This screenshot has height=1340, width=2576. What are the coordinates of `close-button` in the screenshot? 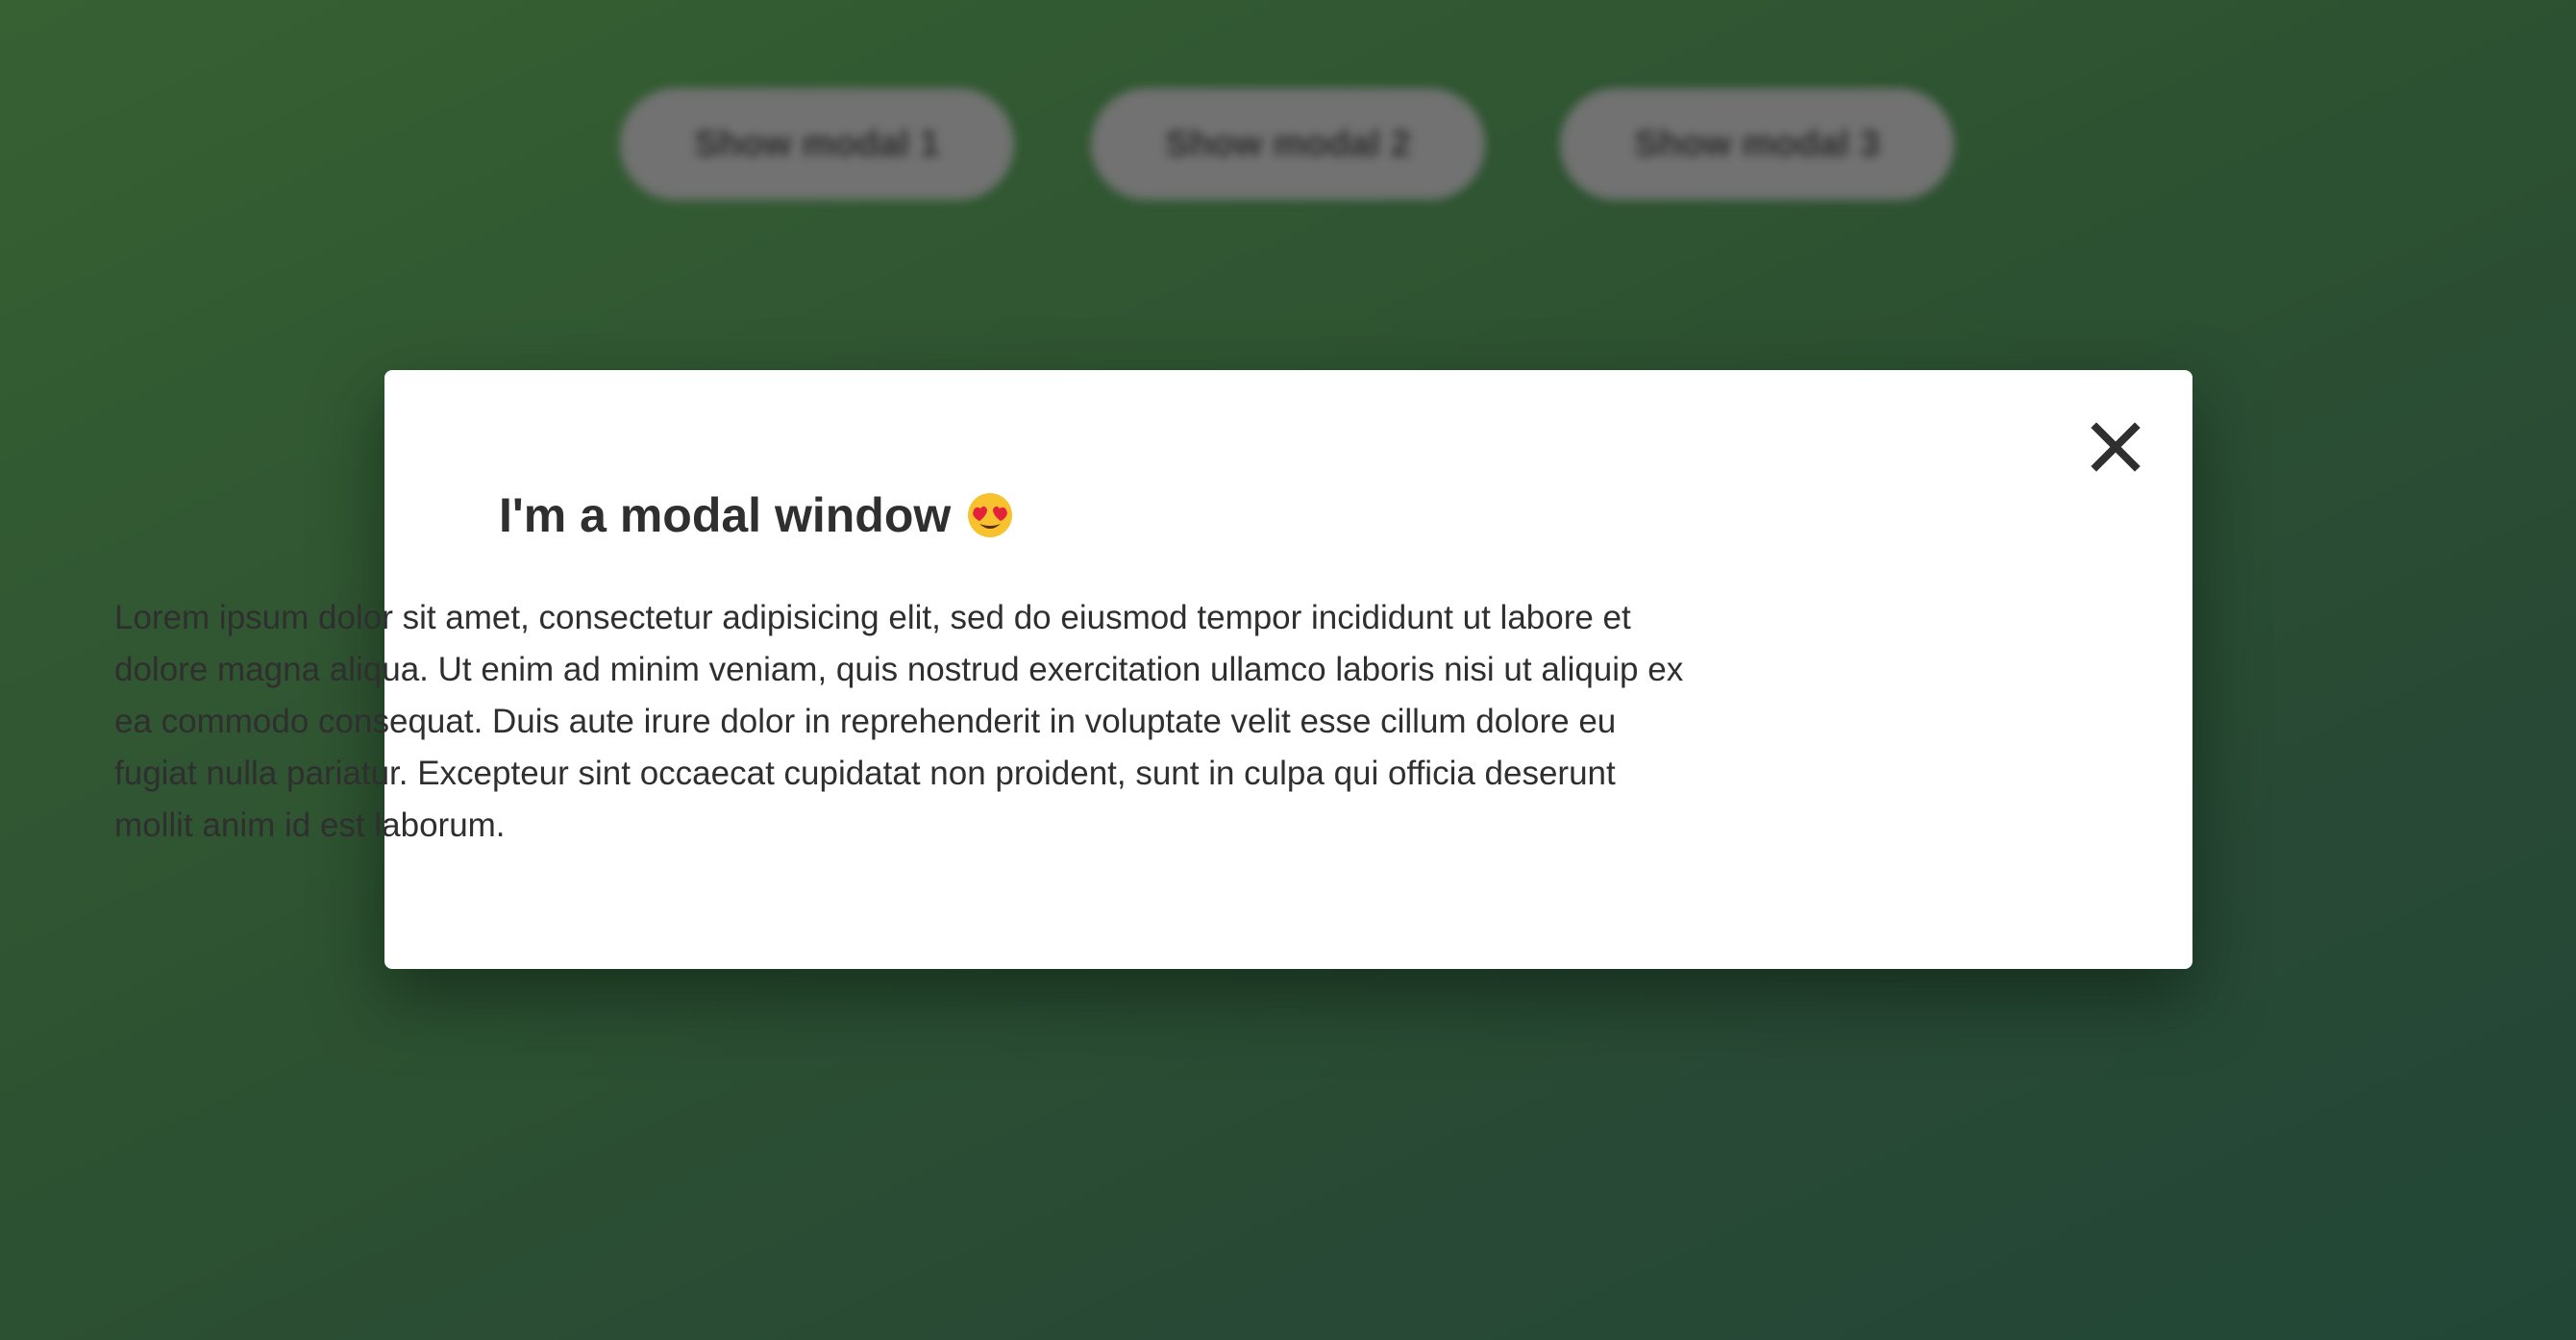 It's located at (2116, 447).